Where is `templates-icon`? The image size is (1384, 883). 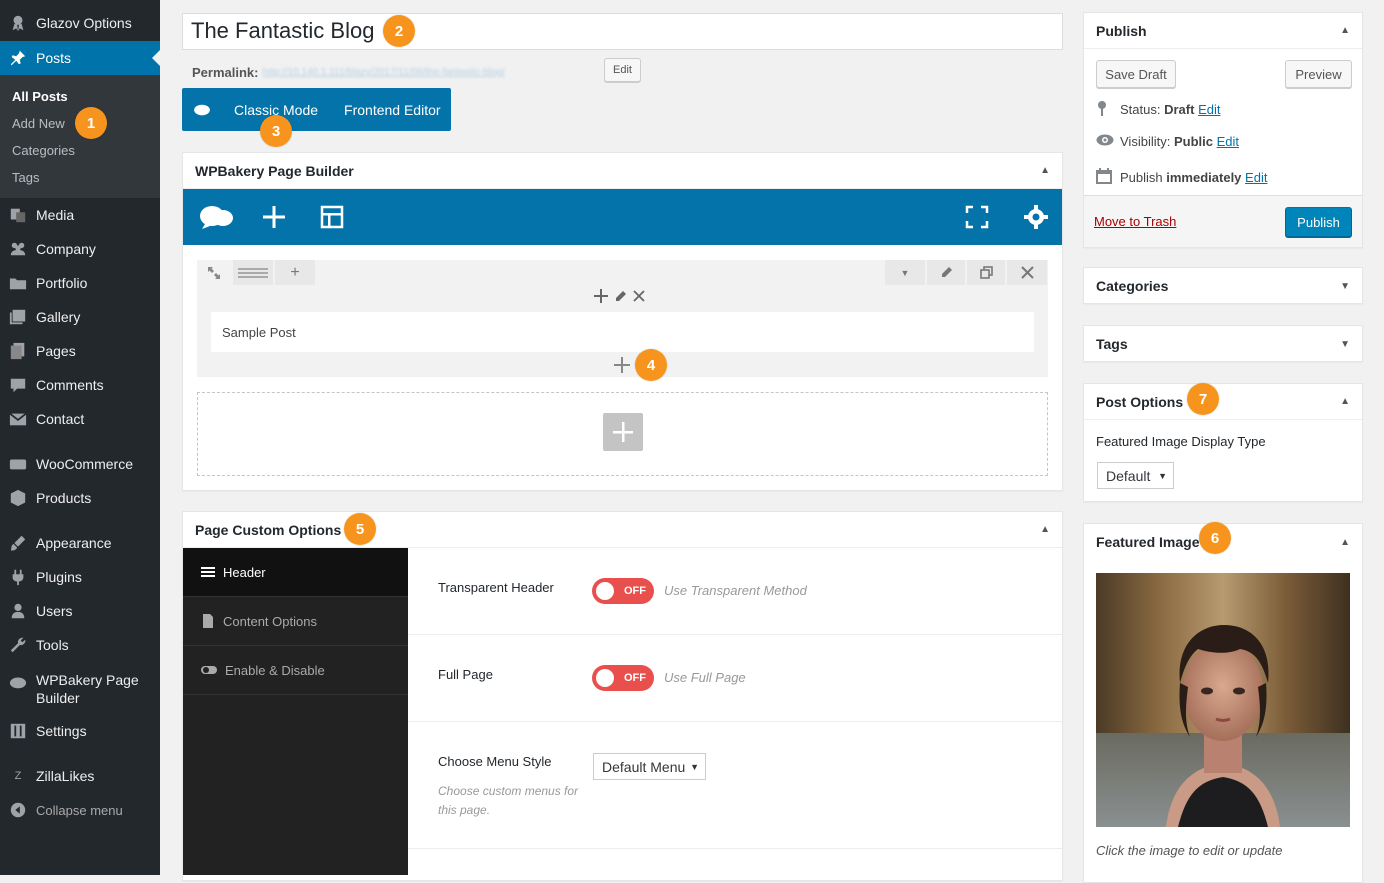 templates-icon is located at coordinates (332, 217).